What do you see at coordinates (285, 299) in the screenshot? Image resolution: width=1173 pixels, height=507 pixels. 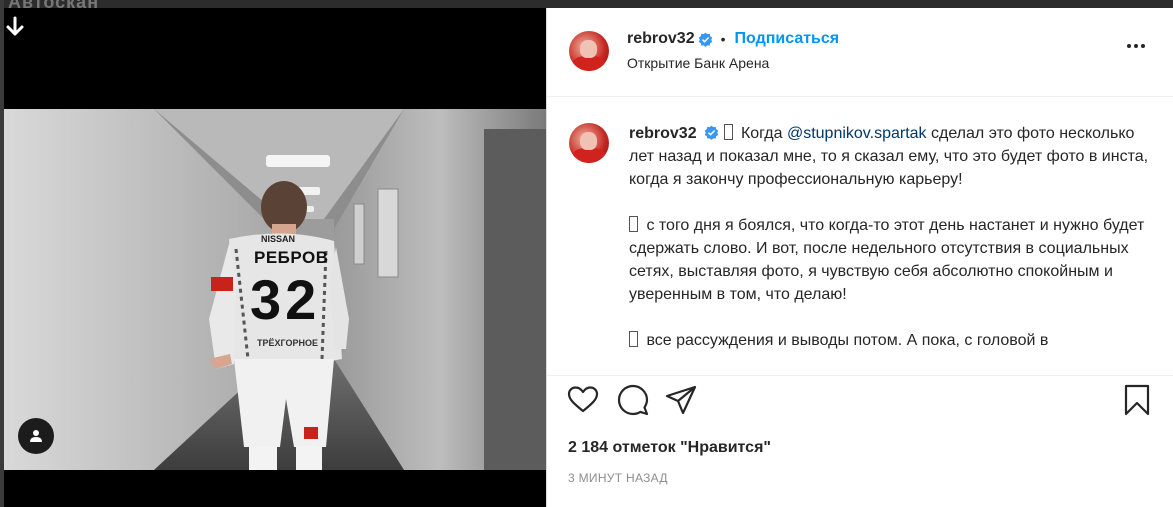 I see `jersey-number: 32` at bounding box center [285, 299].